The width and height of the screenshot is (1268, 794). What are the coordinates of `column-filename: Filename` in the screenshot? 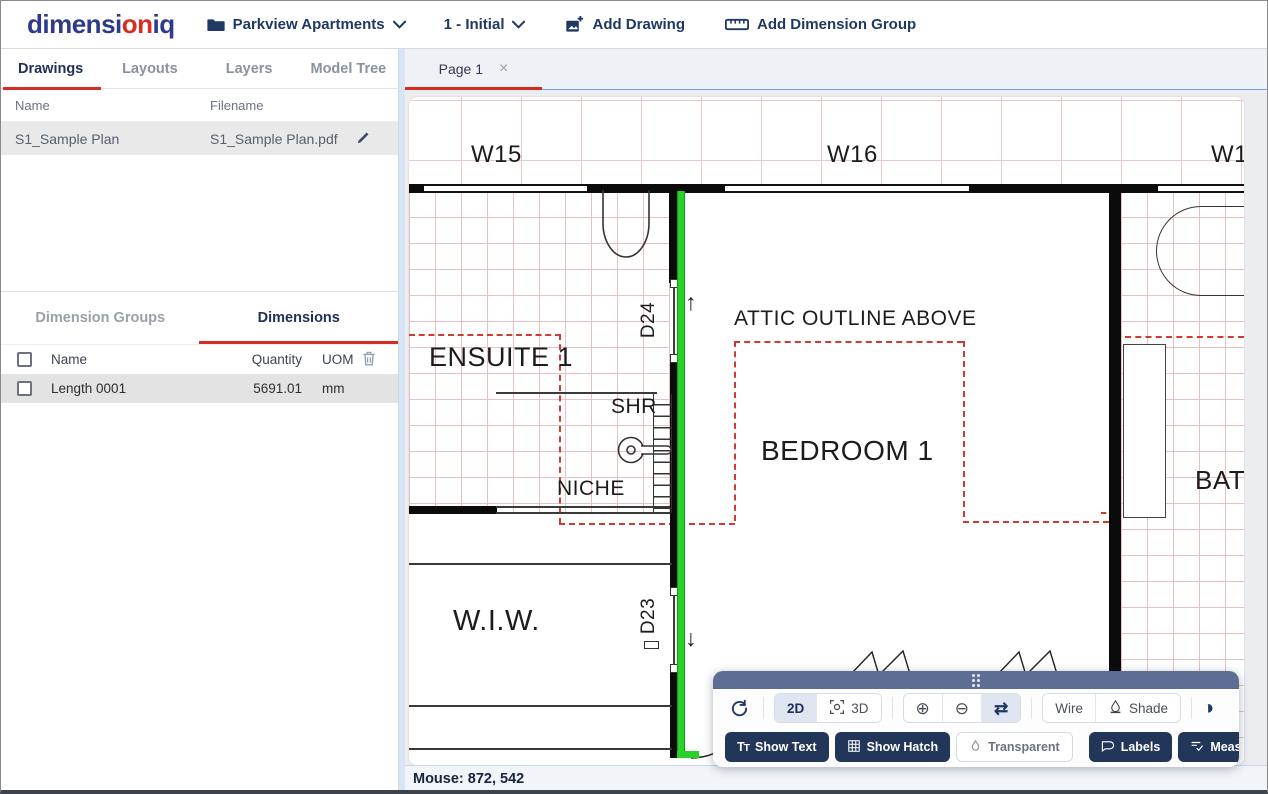 It's located at (237, 105).